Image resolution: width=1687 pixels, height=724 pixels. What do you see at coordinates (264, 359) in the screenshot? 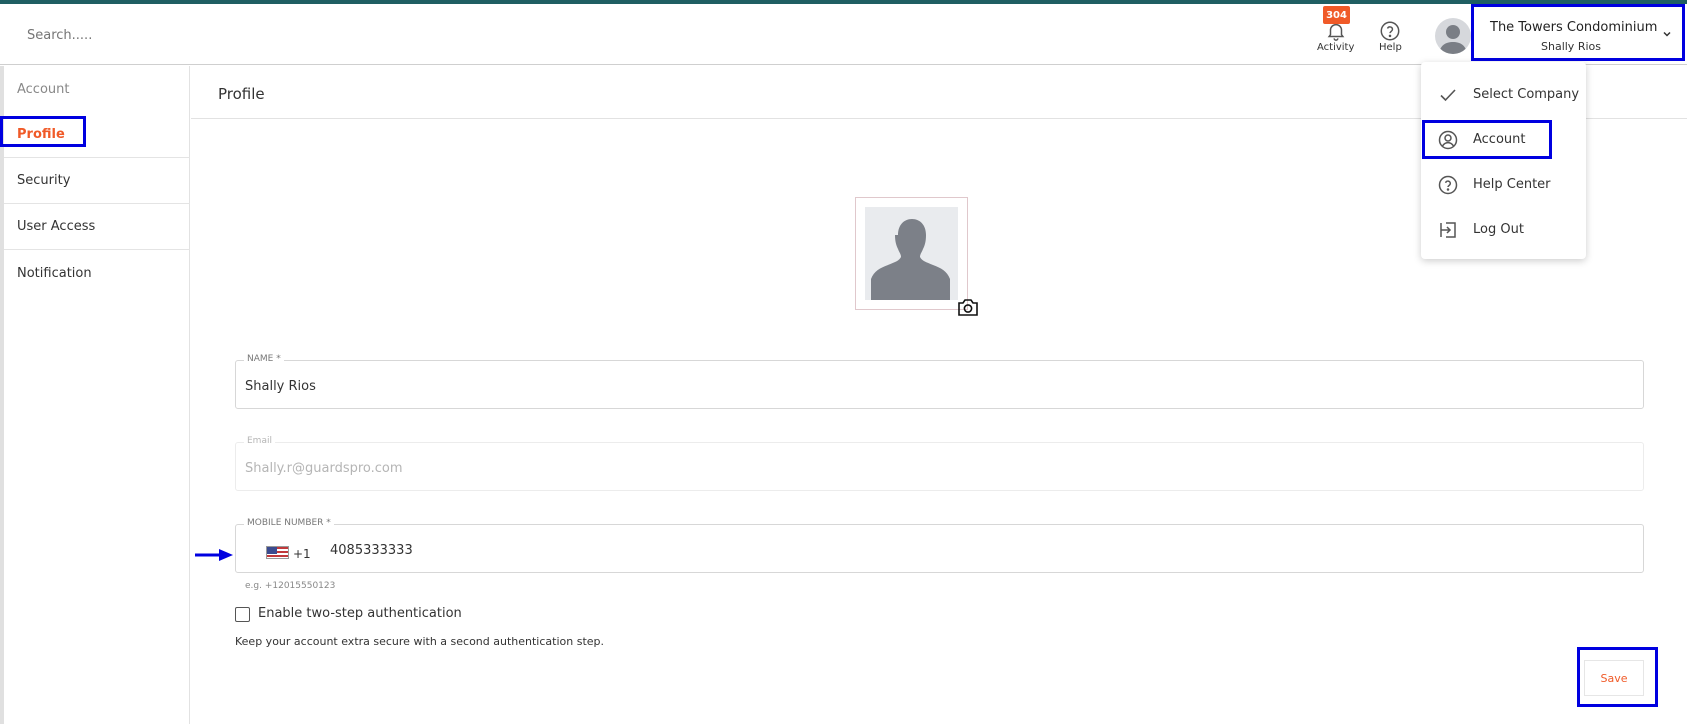
I see `name-label: NAME *` at bounding box center [264, 359].